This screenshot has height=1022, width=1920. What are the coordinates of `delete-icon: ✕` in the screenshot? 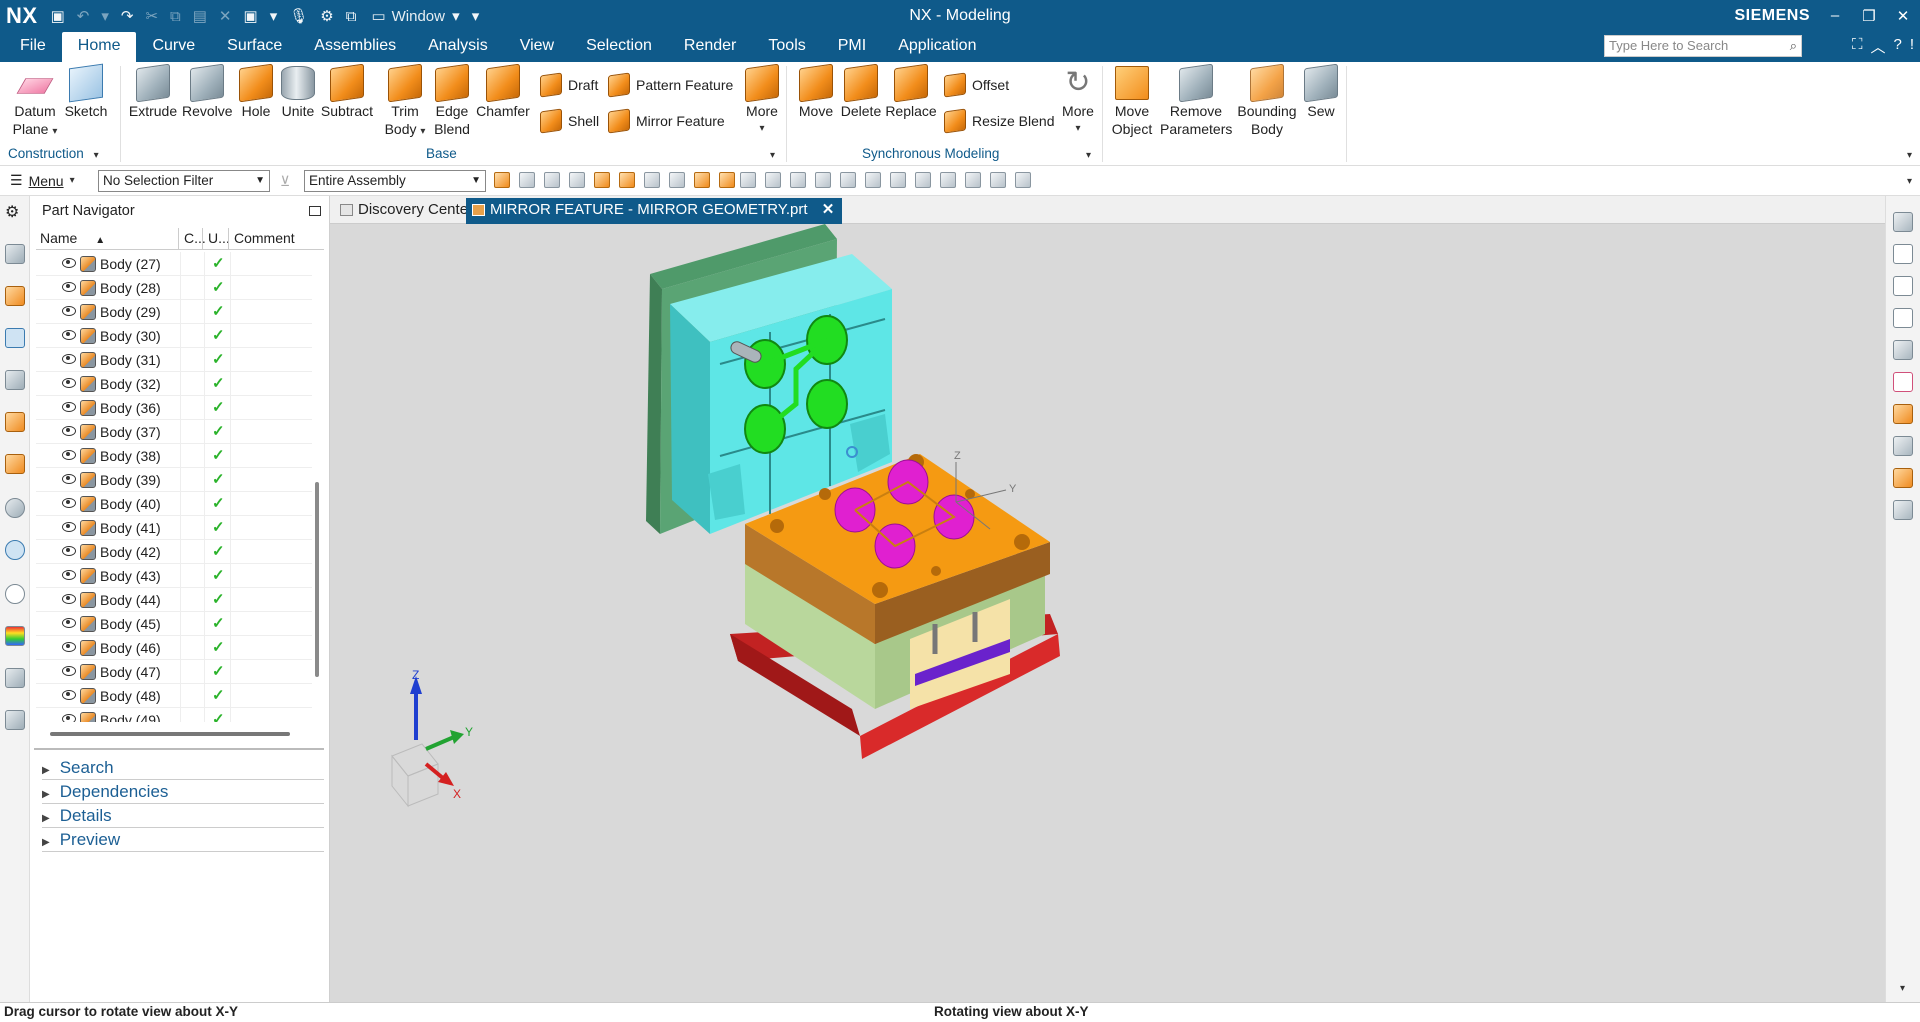 It's located at (225, 16).